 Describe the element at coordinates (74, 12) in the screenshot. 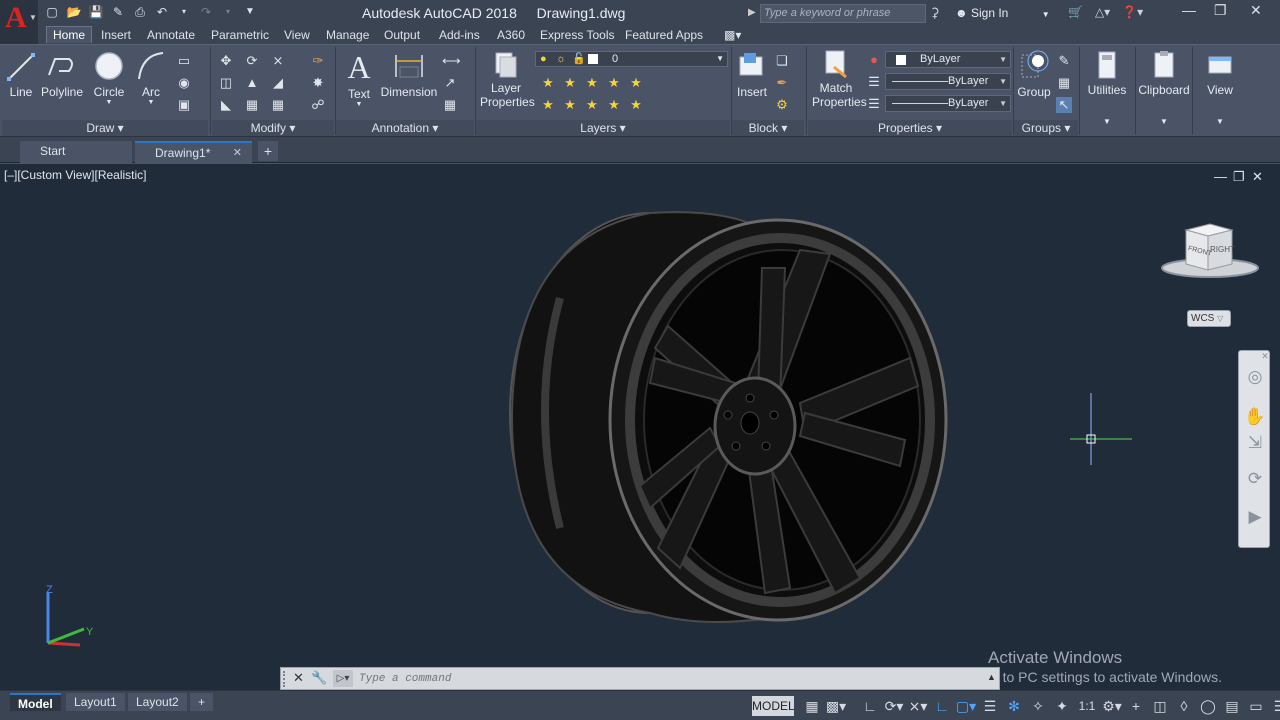

I see `open-icon: 📂` at that location.